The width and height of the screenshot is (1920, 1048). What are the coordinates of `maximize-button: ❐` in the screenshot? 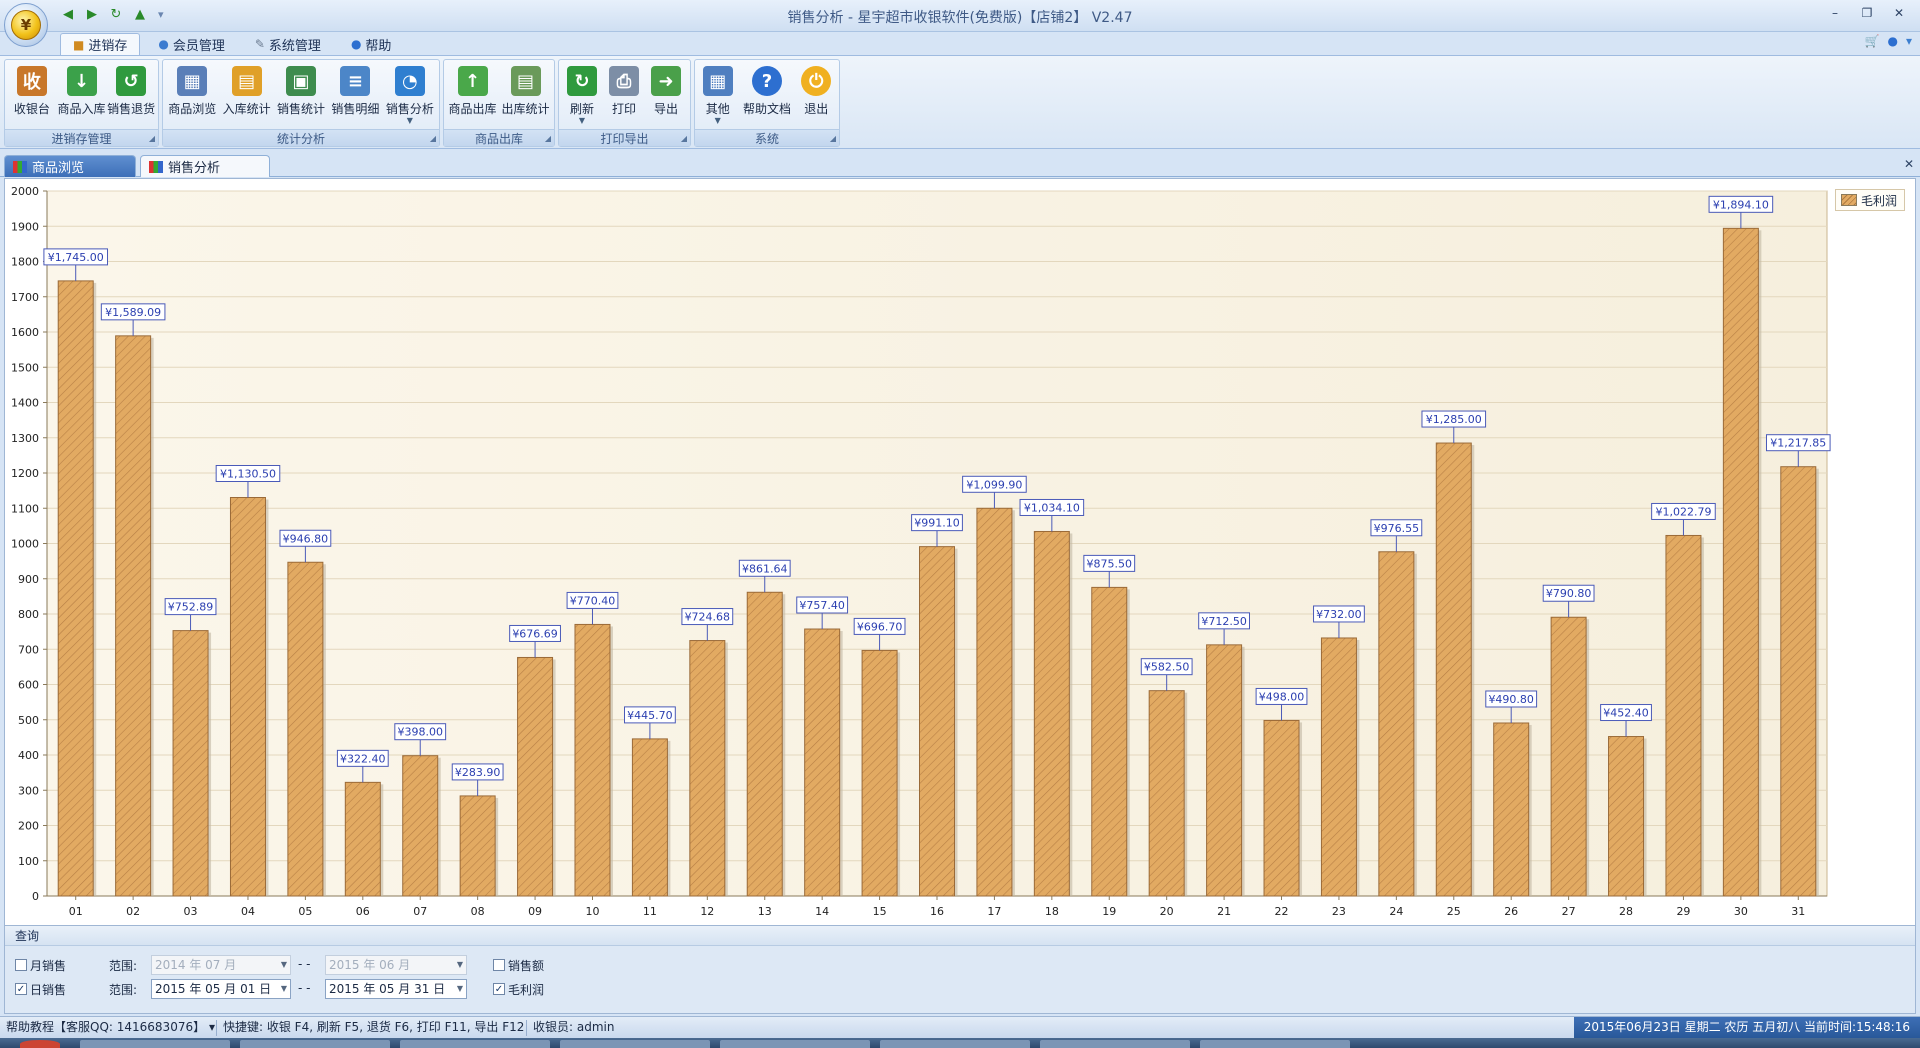 It's located at (1867, 13).